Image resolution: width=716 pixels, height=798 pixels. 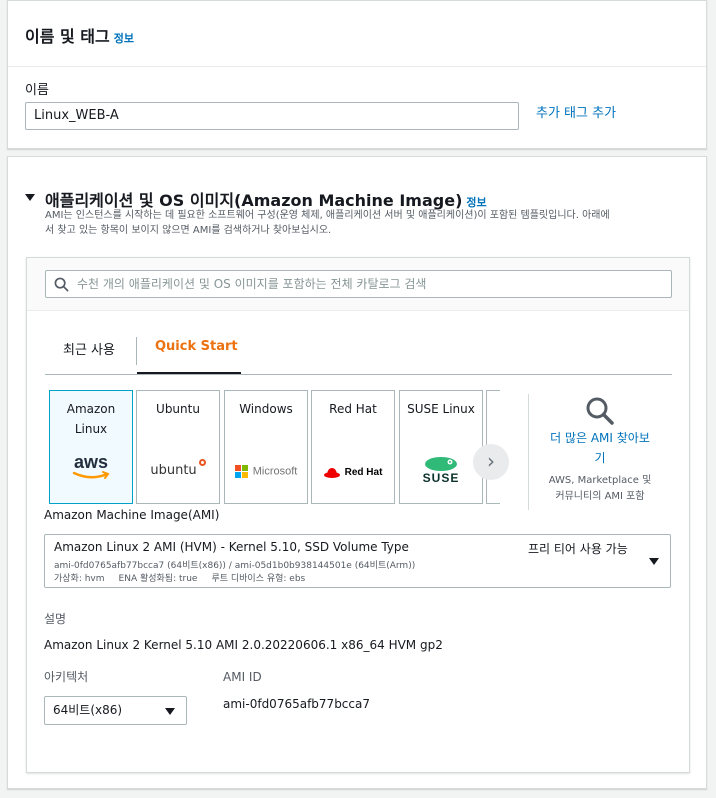 I want to click on ami-id-value: ami-0fd0765afb77bcca7, so click(x=296, y=704).